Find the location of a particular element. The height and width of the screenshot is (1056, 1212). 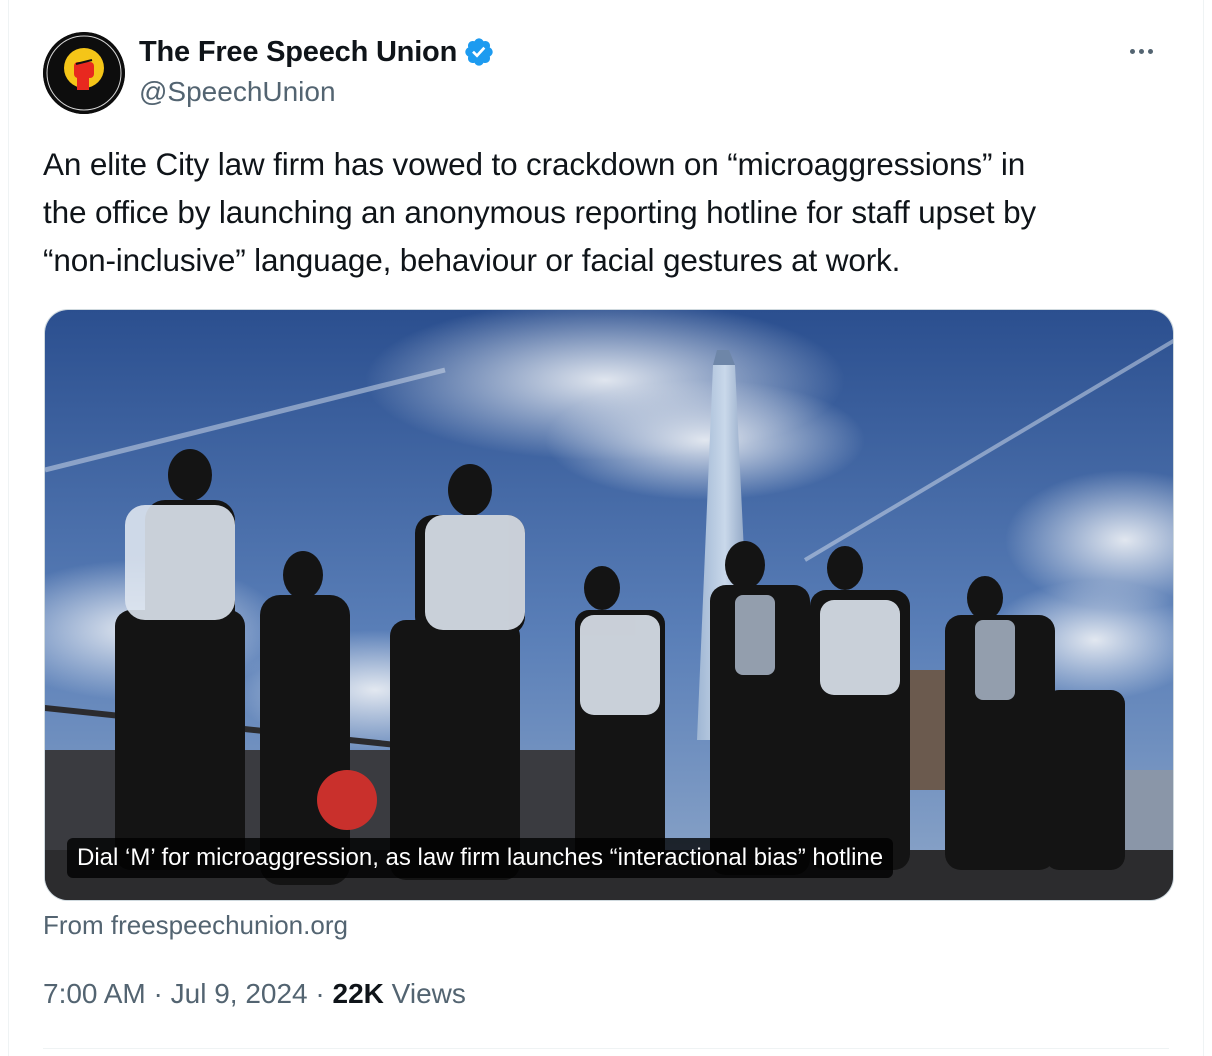

author-name-row: The Free Speech Union is located at coordinates (317, 52).